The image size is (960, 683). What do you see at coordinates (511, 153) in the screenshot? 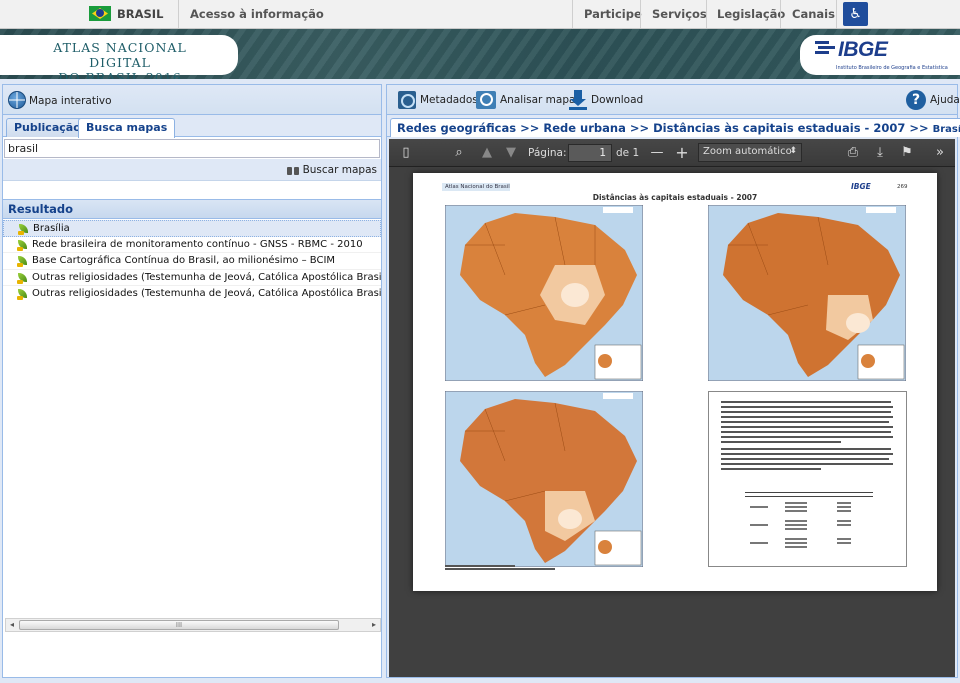
I see `next-page-icon: ▼` at bounding box center [511, 153].